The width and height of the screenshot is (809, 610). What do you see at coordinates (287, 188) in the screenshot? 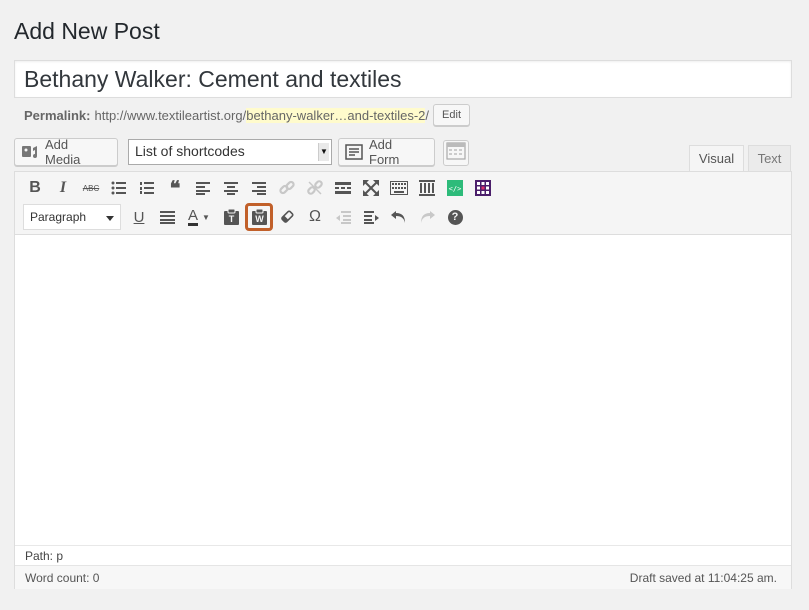
I see `link-icon` at bounding box center [287, 188].